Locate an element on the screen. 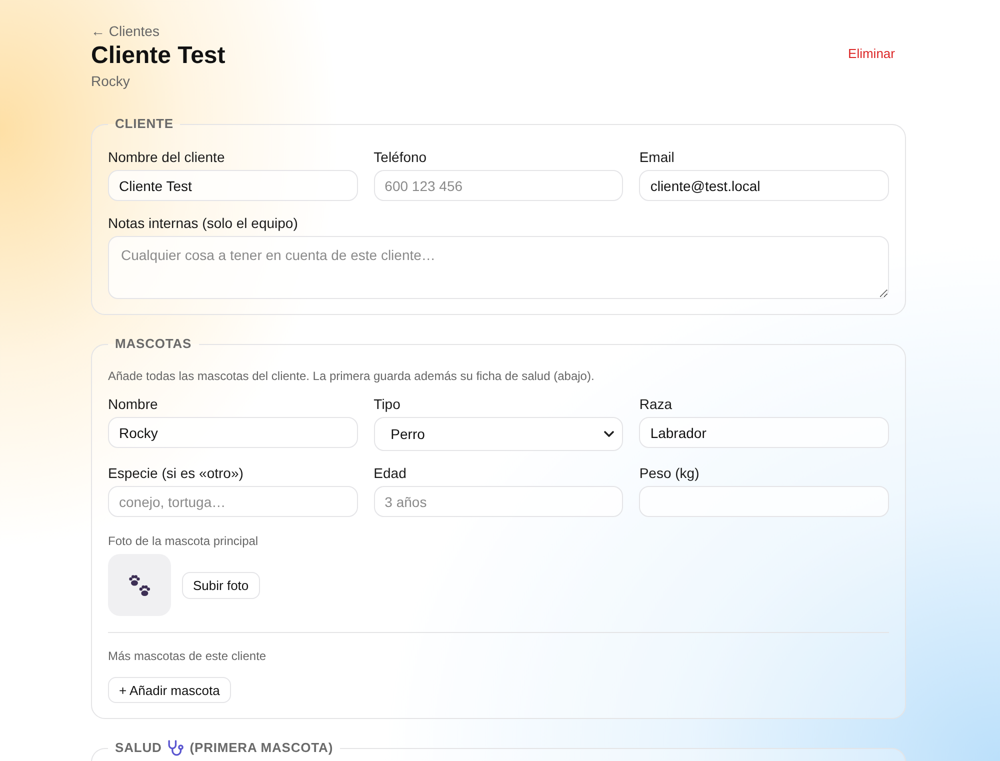  back-link: ← Clientes is located at coordinates (125, 31).